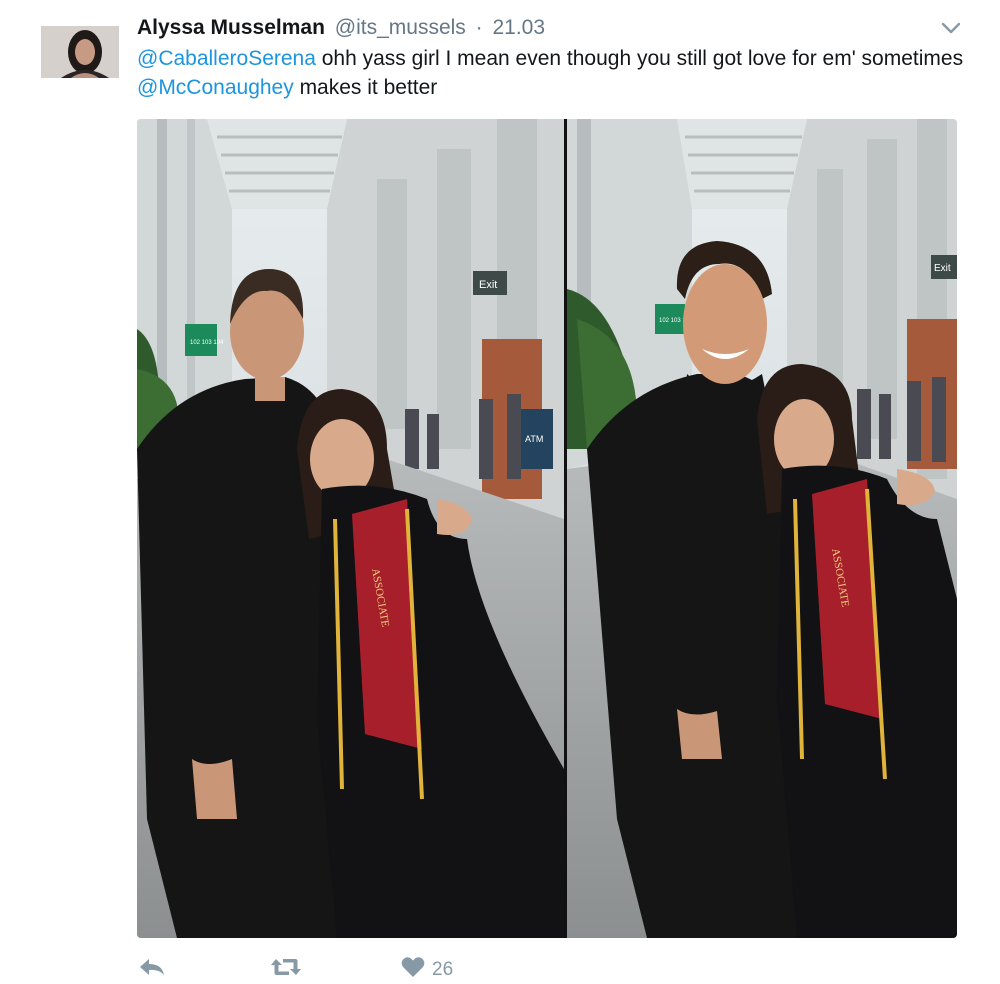  What do you see at coordinates (80, 52) in the screenshot?
I see `avatar` at bounding box center [80, 52].